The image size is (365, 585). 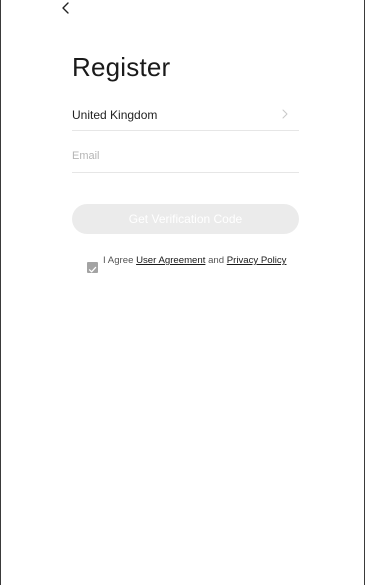 What do you see at coordinates (257, 260) in the screenshot?
I see `privacy-policy-link: Privacy Policy` at bounding box center [257, 260].